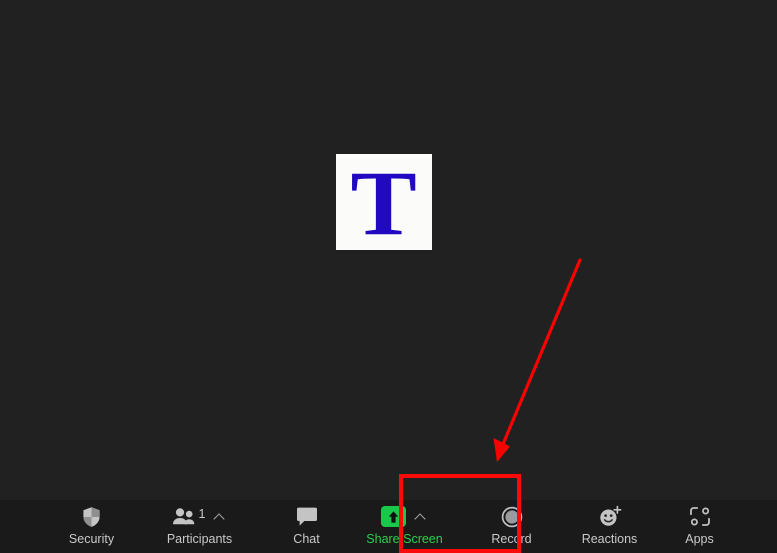 The image size is (777, 553). Describe the element at coordinates (420, 516) in the screenshot. I see `share-screen-chevron-up-icon` at that location.